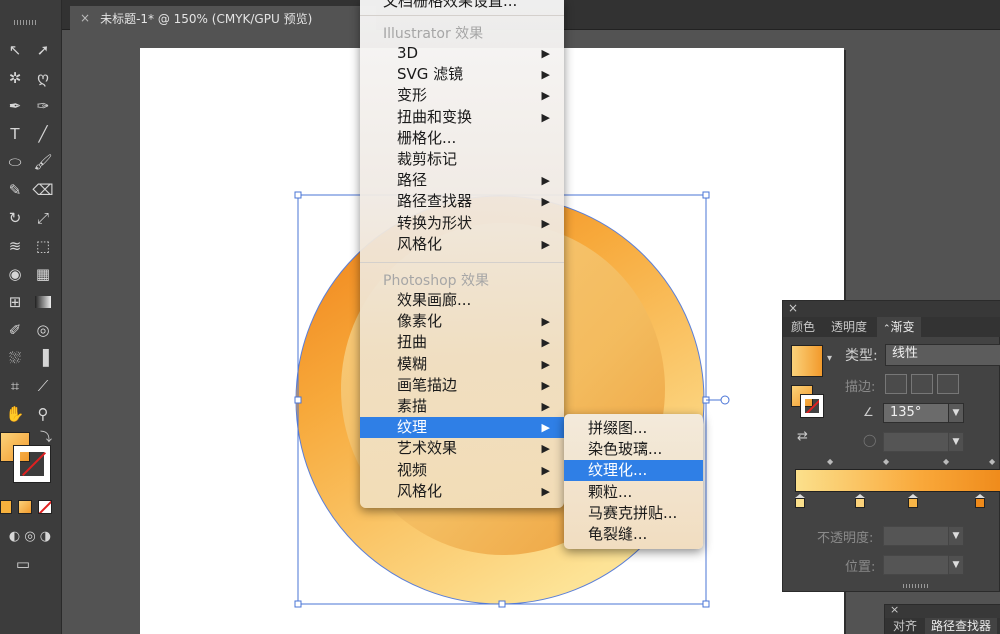 This screenshot has width=1000, height=634. What do you see at coordinates (961, 626) in the screenshot?
I see `tab-pathfinder: 路径查找器` at bounding box center [961, 626].